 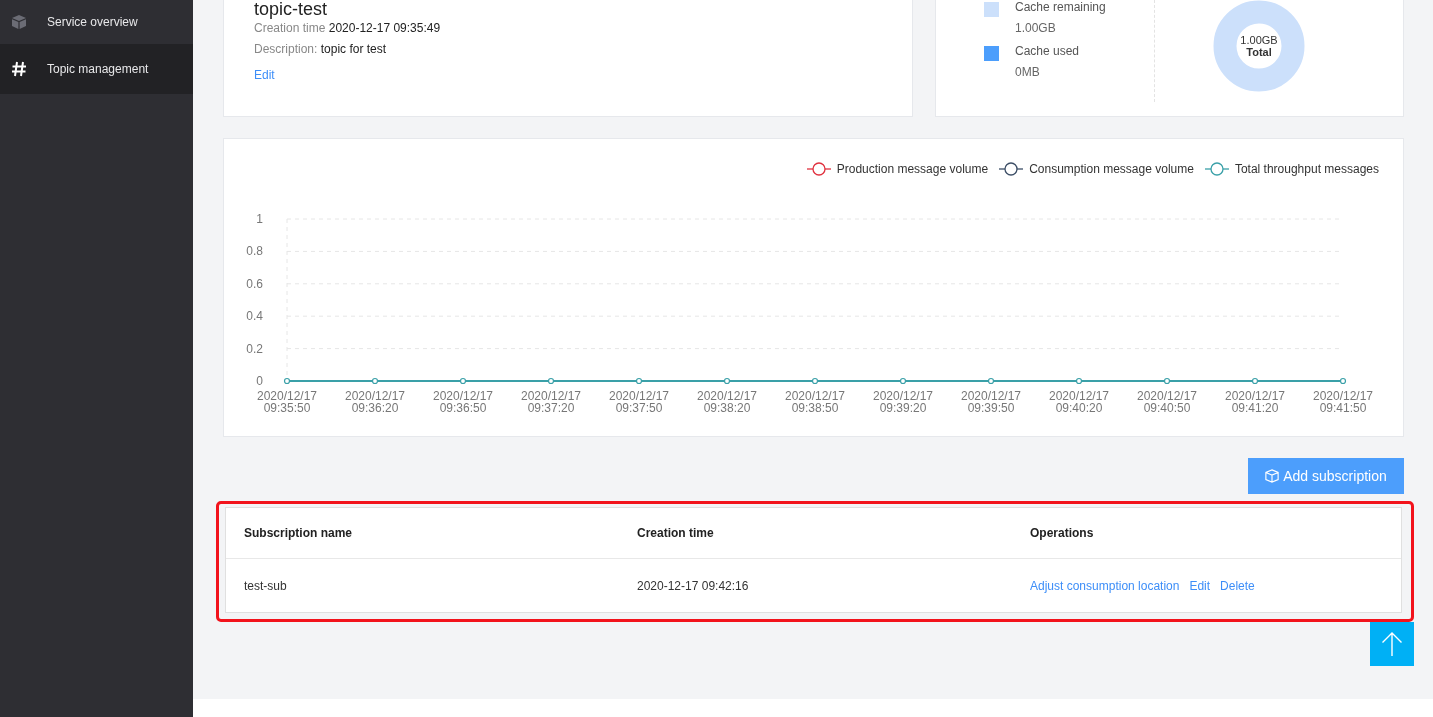 What do you see at coordinates (254, 348) in the screenshot?
I see `y-tick-label: 0.2` at bounding box center [254, 348].